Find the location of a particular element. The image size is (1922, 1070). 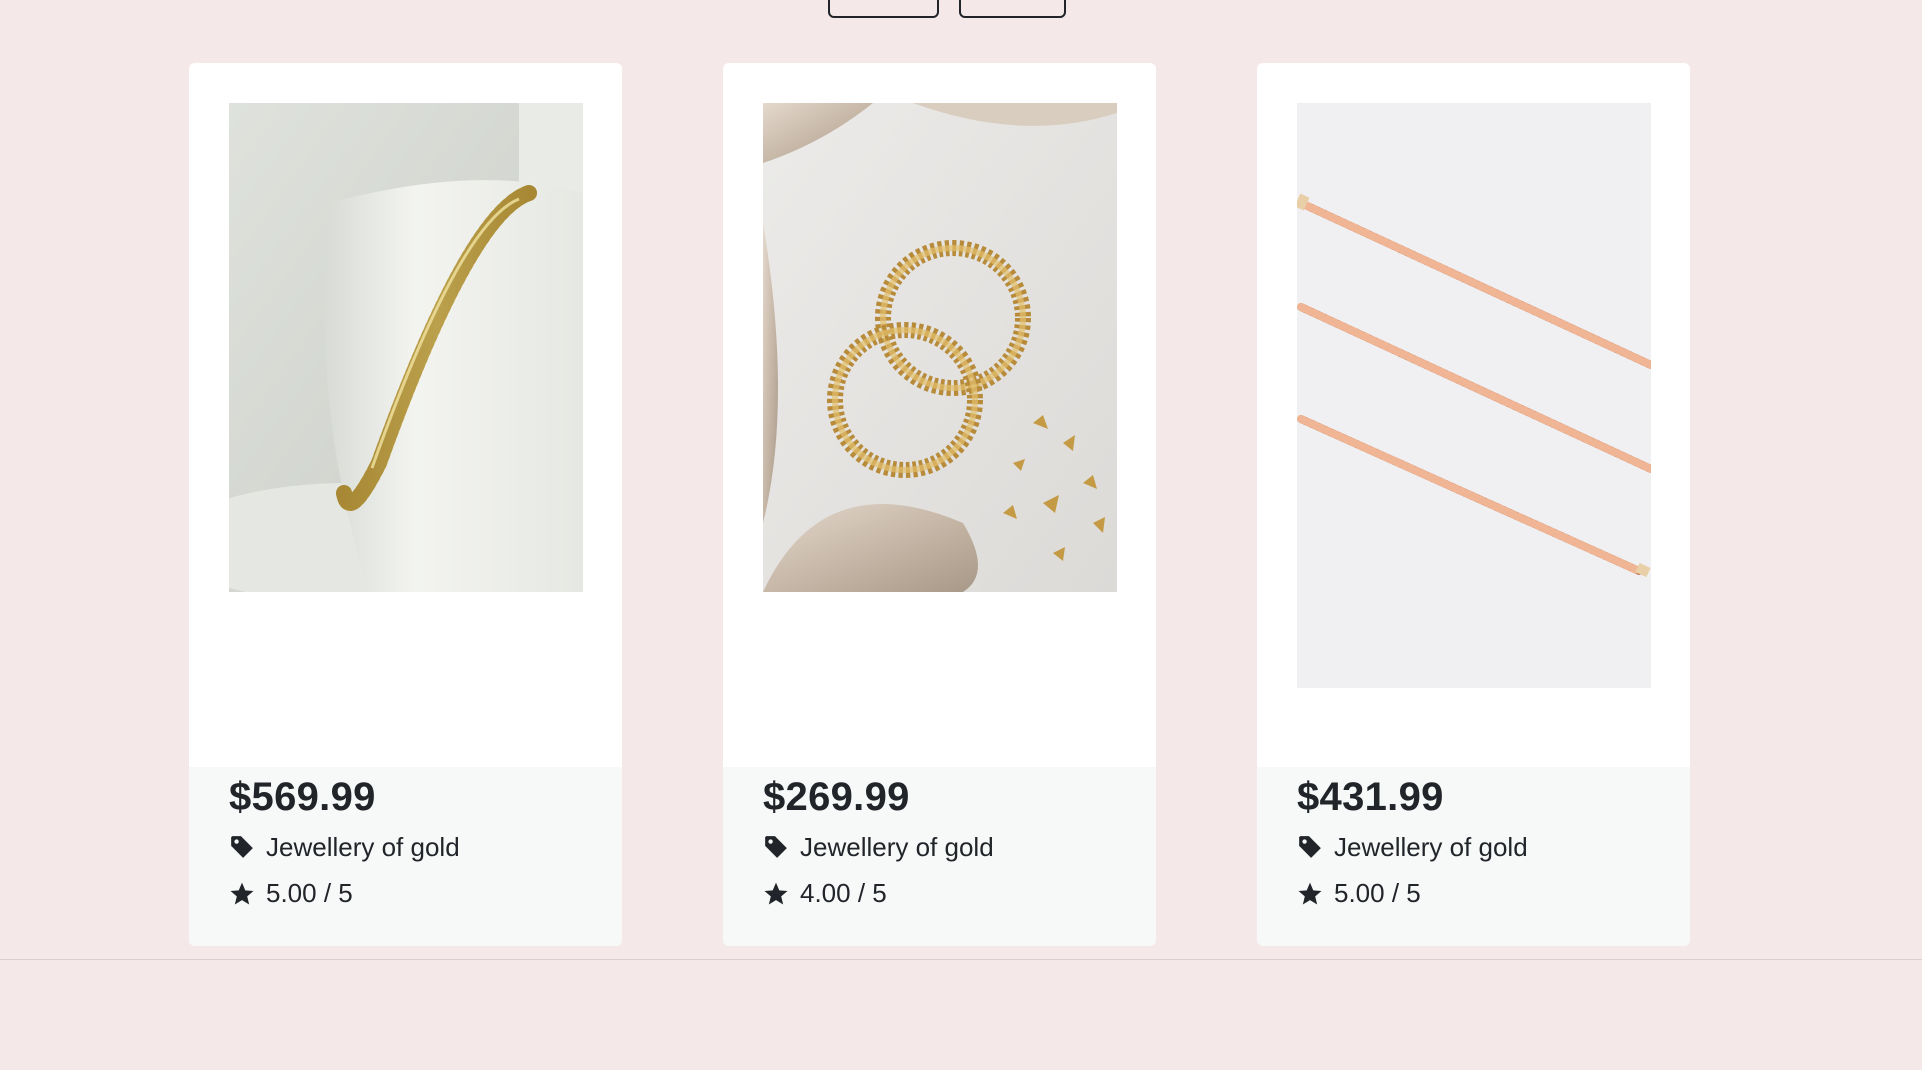

product-price: $569.99 is located at coordinates (302, 797).